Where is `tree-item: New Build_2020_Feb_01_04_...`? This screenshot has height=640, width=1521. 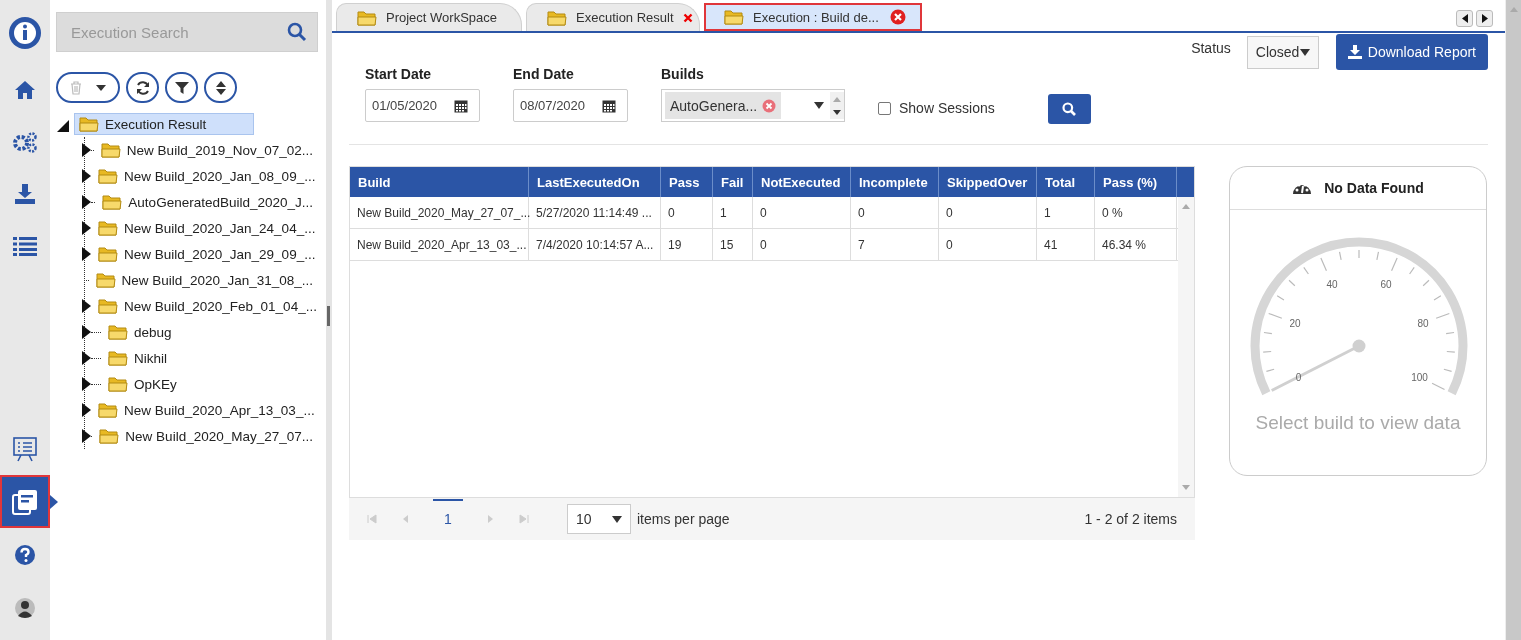 tree-item: New Build_2020_Feb_01_04_... is located at coordinates (207, 306).